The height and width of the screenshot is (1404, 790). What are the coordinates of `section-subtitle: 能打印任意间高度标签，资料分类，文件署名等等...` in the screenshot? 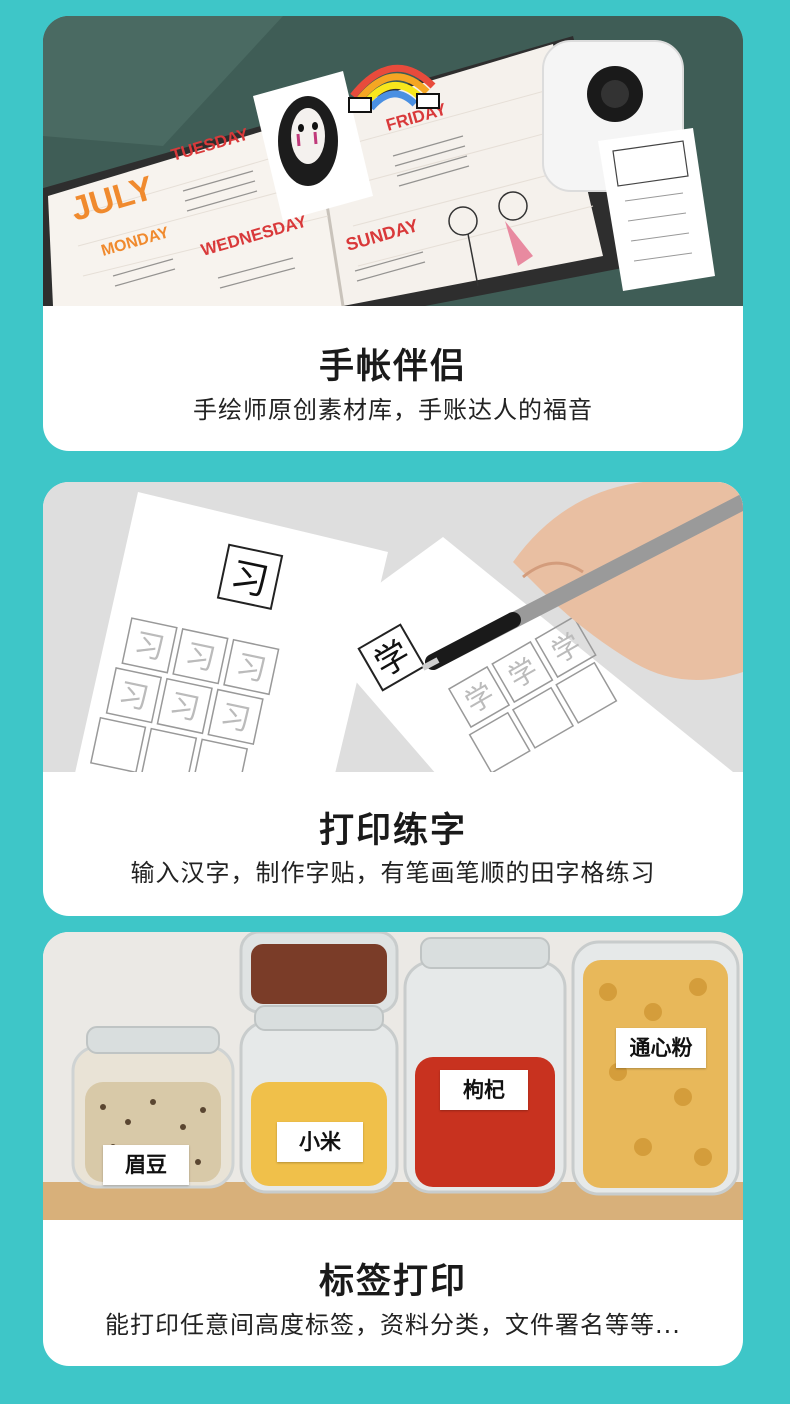 It's located at (393, 1325).